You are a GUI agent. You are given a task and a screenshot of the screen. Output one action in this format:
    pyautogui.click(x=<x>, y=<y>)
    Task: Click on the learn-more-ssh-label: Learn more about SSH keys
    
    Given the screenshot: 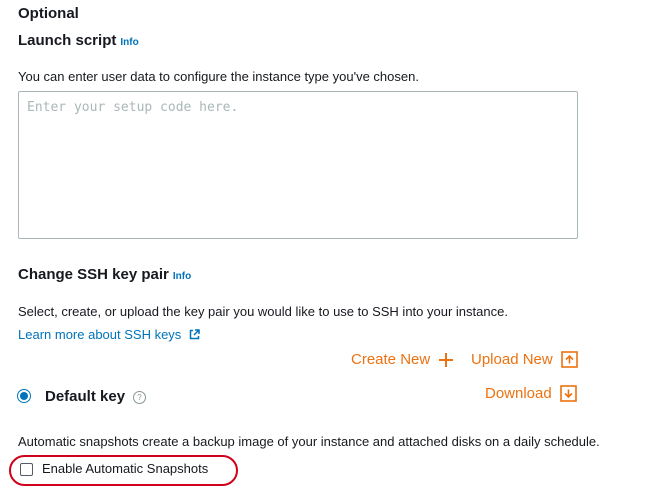 What is the action you would take?
    pyautogui.click(x=100, y=334)
    